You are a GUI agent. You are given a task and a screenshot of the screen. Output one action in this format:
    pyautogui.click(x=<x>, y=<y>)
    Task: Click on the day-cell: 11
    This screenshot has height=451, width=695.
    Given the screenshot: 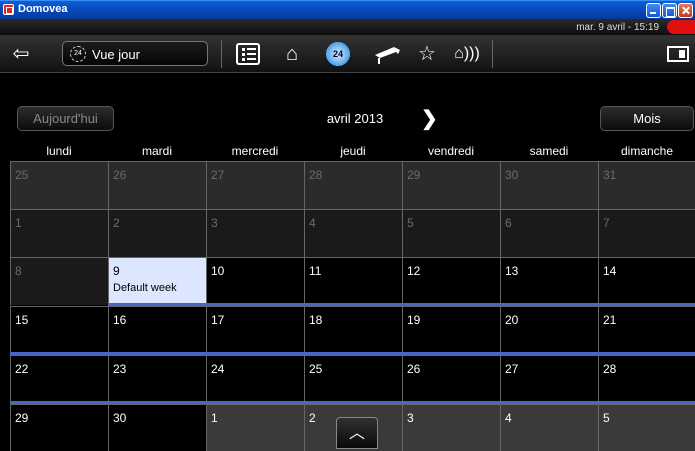 What is the action you would take?
    pyautogui.click(x=353, y=281)
    